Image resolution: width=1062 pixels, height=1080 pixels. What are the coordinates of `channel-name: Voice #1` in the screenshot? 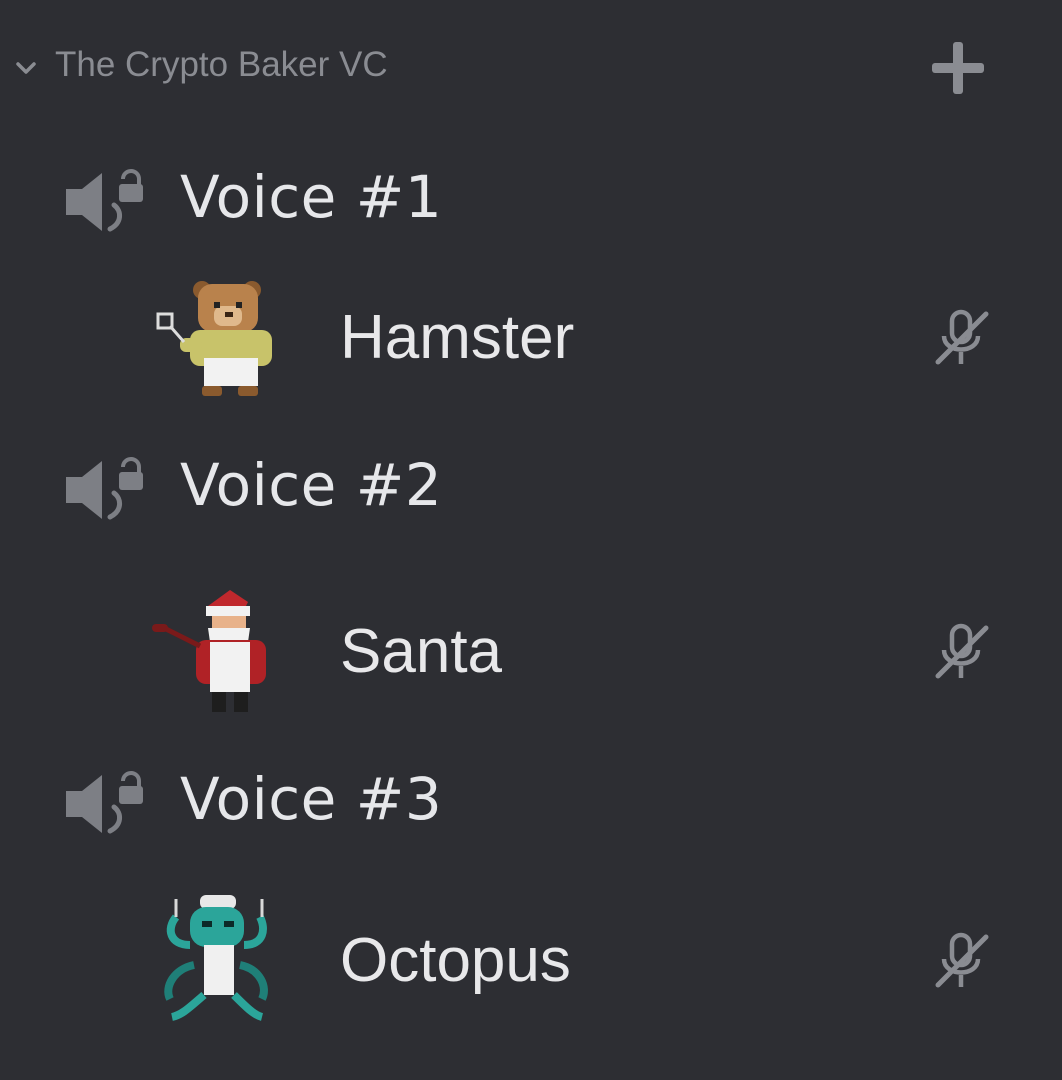 It's located at (311, 197).